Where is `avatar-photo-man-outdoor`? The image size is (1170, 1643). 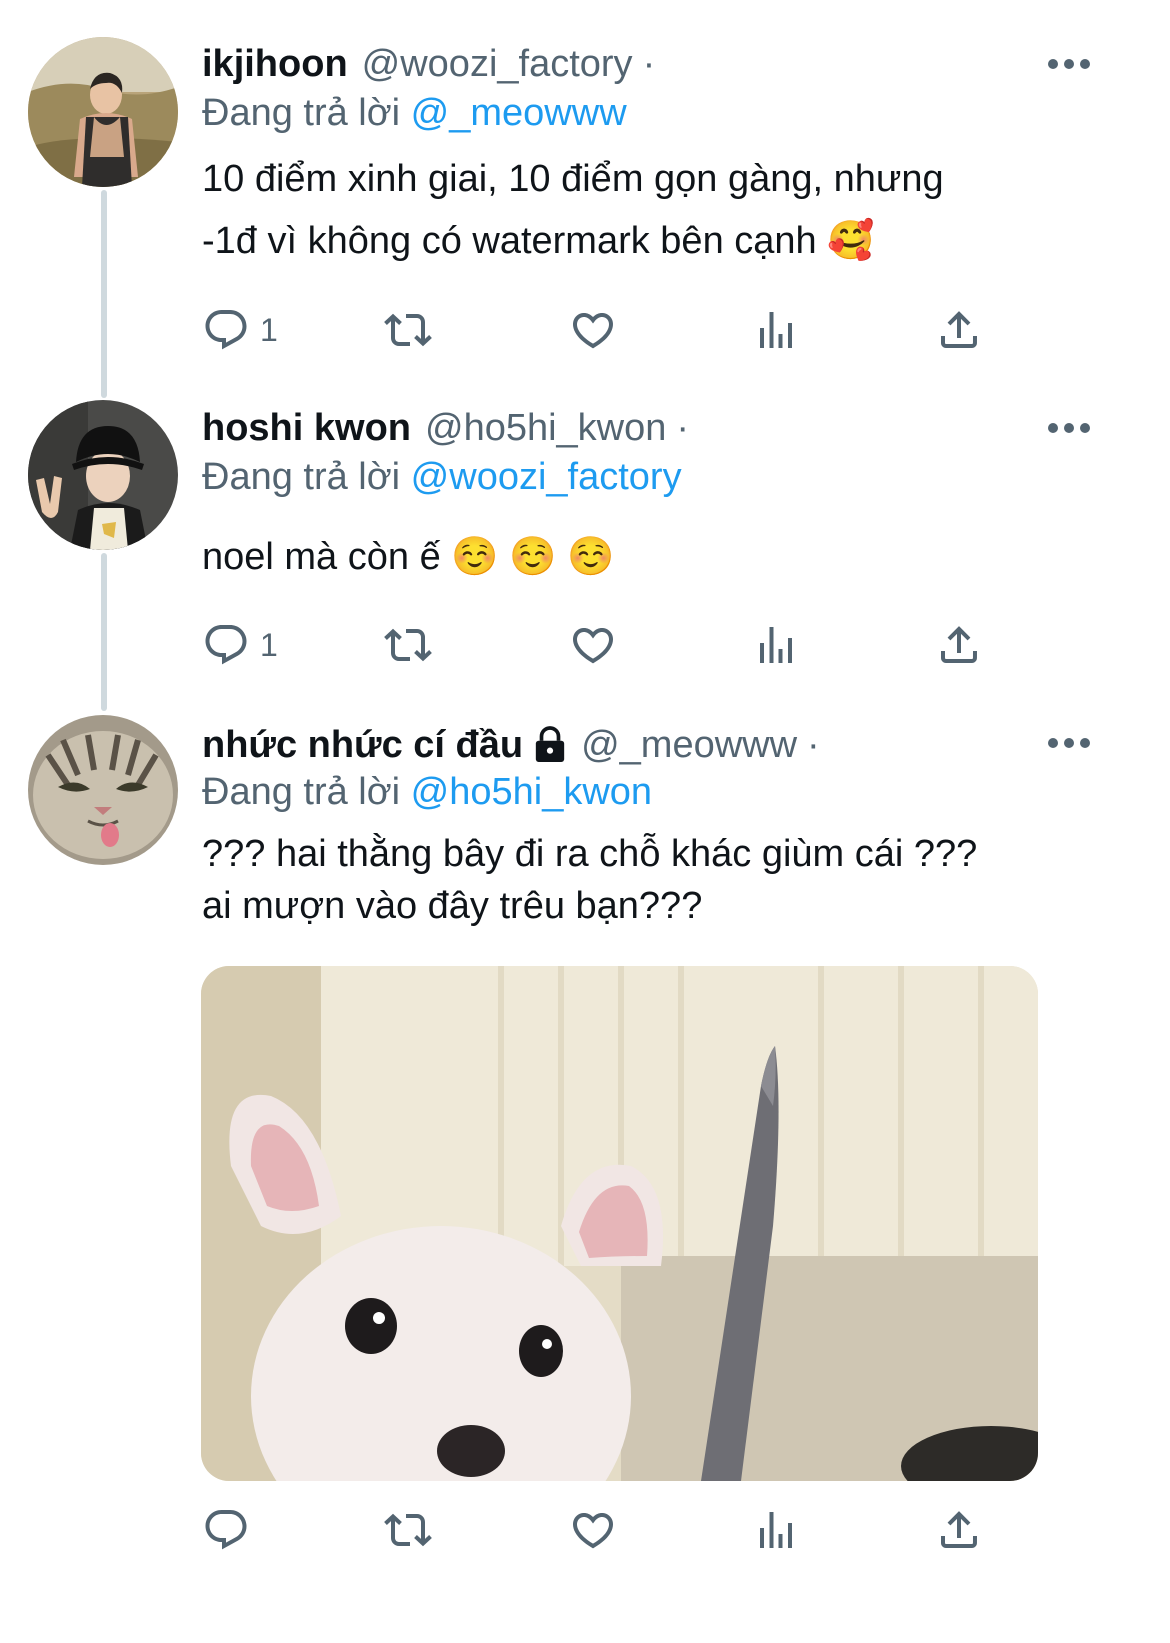 avatar-photo-man-outdoor is located at coordinates (103, 112).